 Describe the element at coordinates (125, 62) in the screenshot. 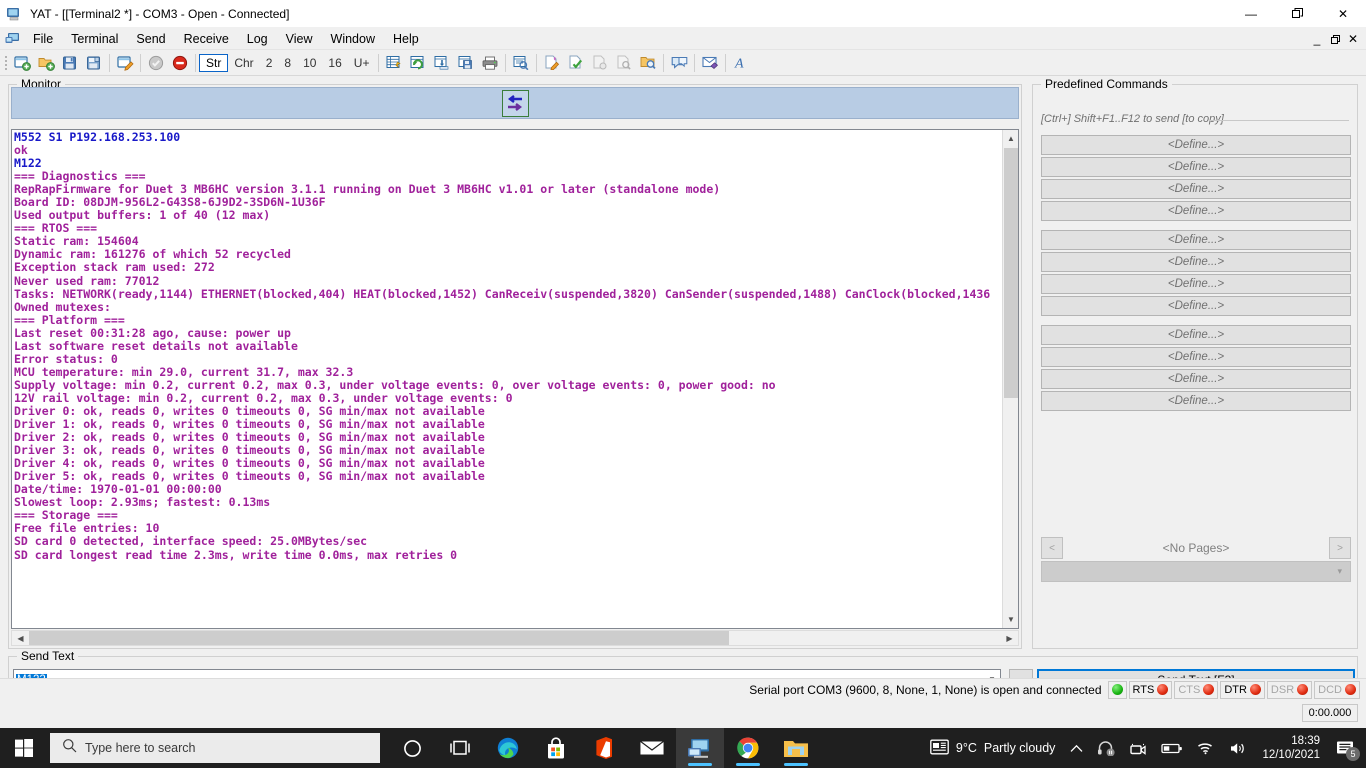

I see `edit-terminal-settings-icon` at that location.